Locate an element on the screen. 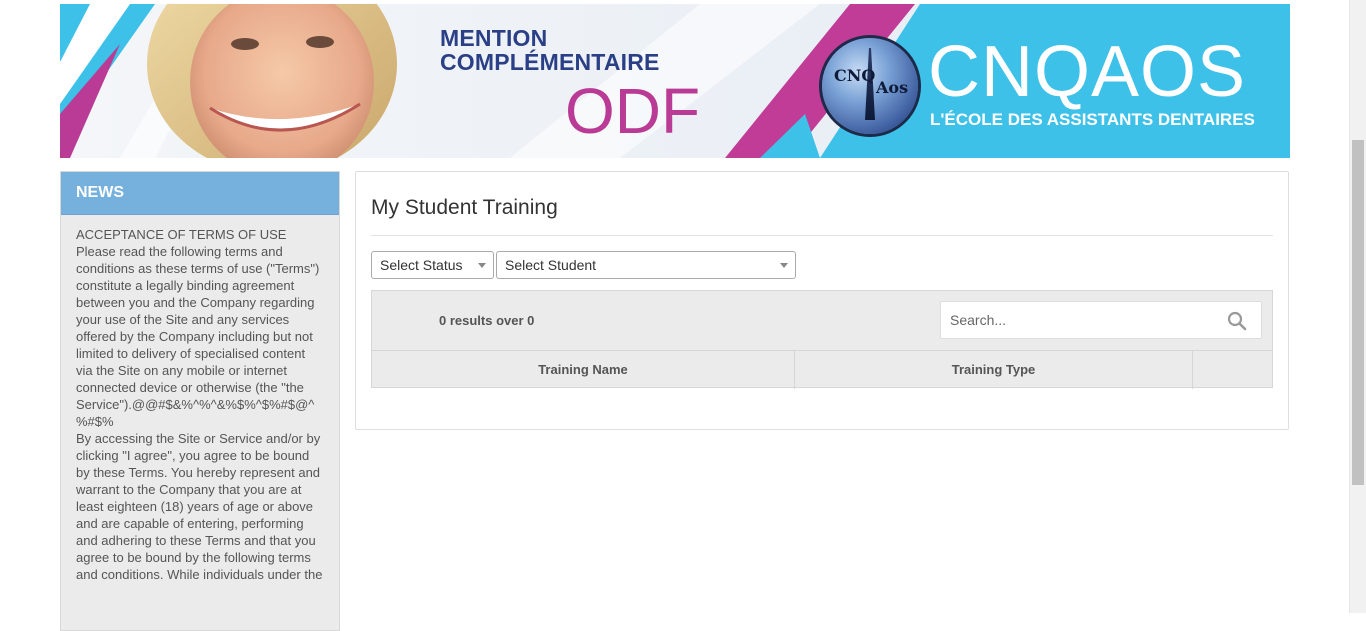 This screenshot has width=1366, height=631. page-scrollbar is located at coordinates (1357, 306).